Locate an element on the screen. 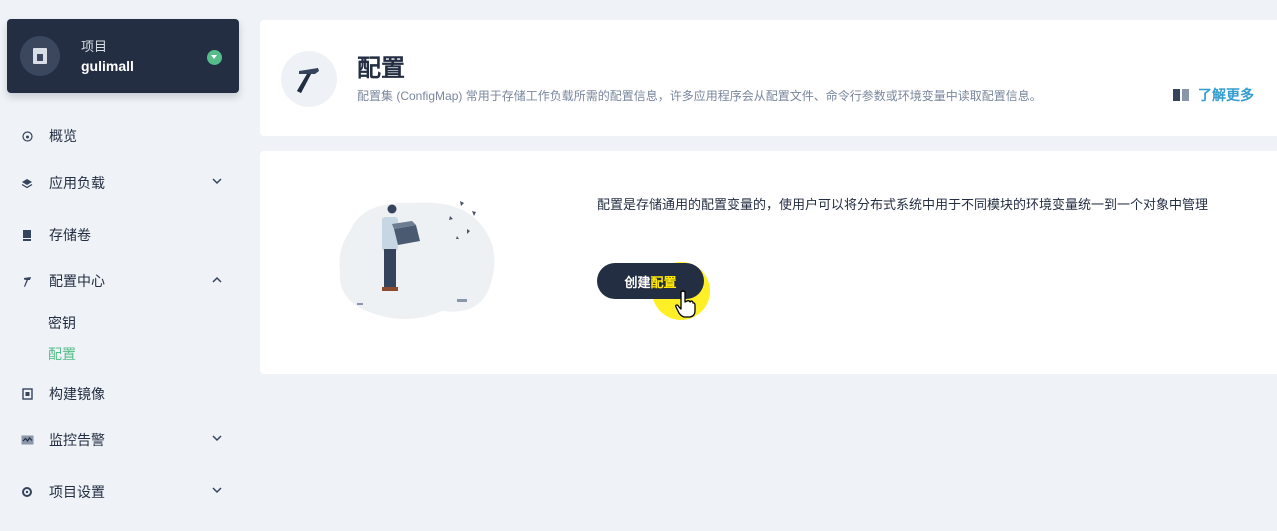 The image size is (1277, 531). monitor-icon is located at coordinates (27, 440).